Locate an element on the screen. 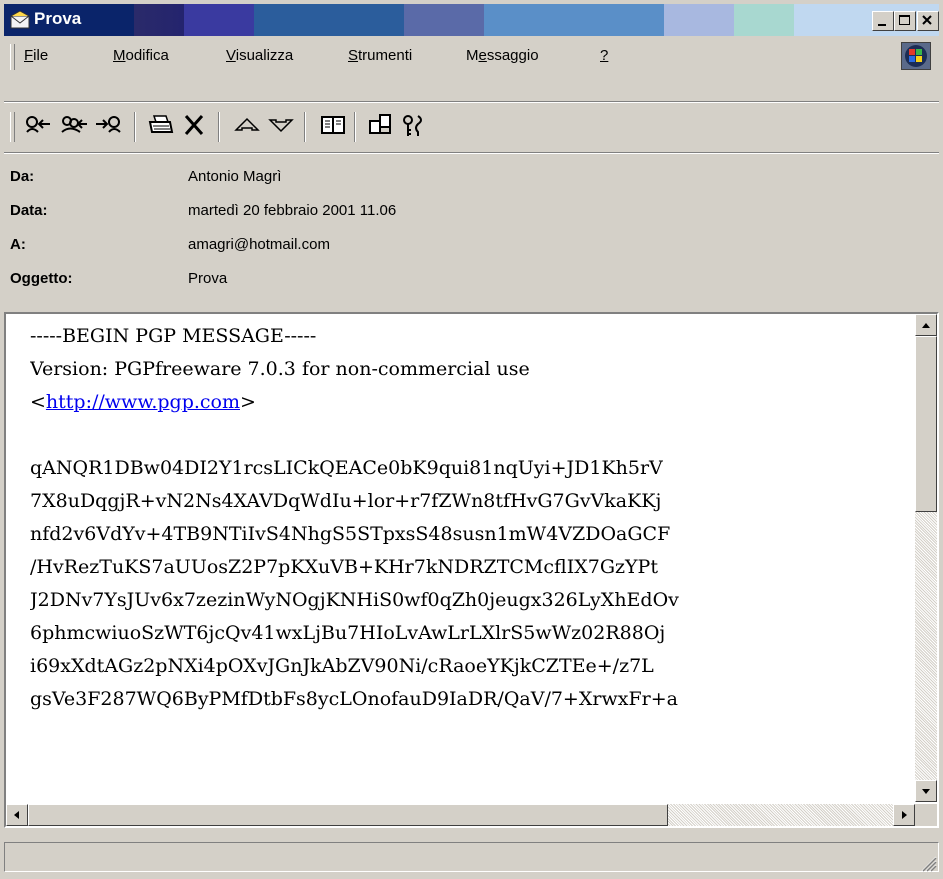  maximize-icon is located at coordinates (904, 20).